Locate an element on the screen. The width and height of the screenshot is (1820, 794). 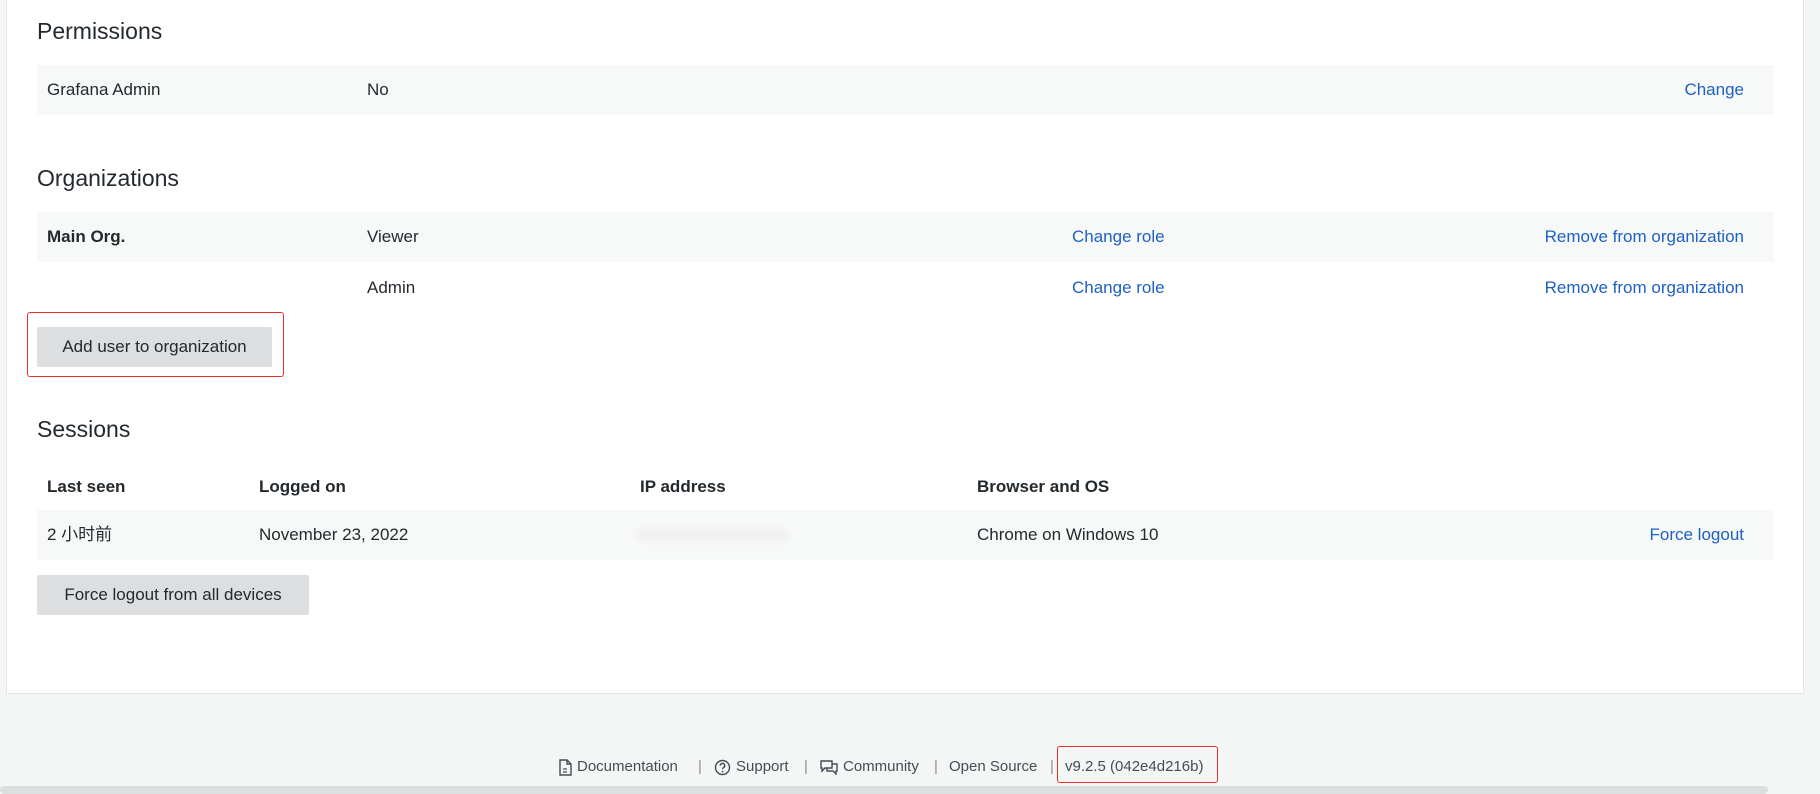
session-last-seen: 2 小时前 is located at coordinates (80, 534).